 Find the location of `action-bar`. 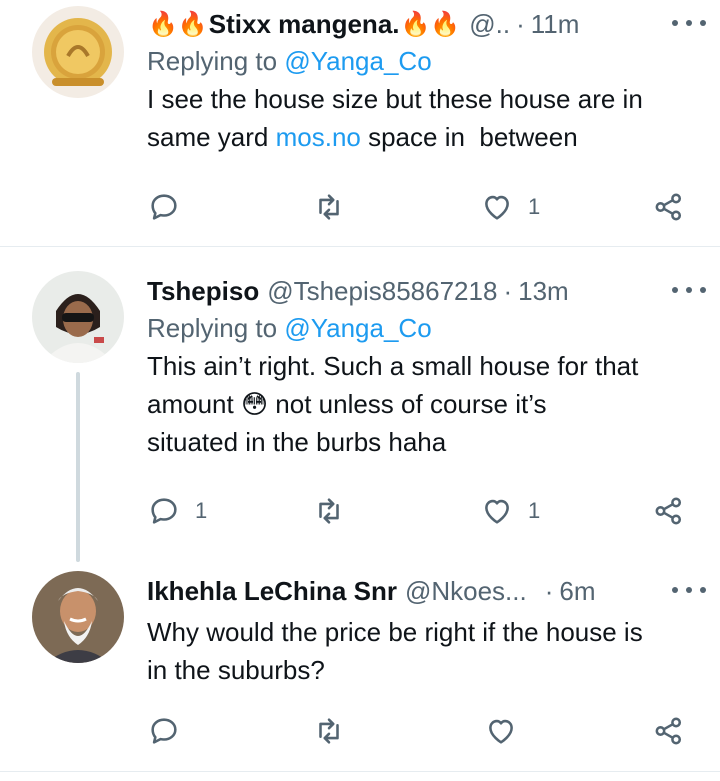

action-bar is located at coordinates (360, 731).